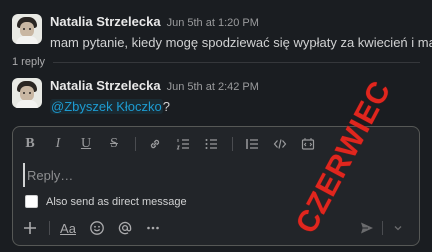 The image size is (432, 252). Describe the element at coordinates (68, 228) in the screenshot. I see `text-format-icon: Aa` at that location.